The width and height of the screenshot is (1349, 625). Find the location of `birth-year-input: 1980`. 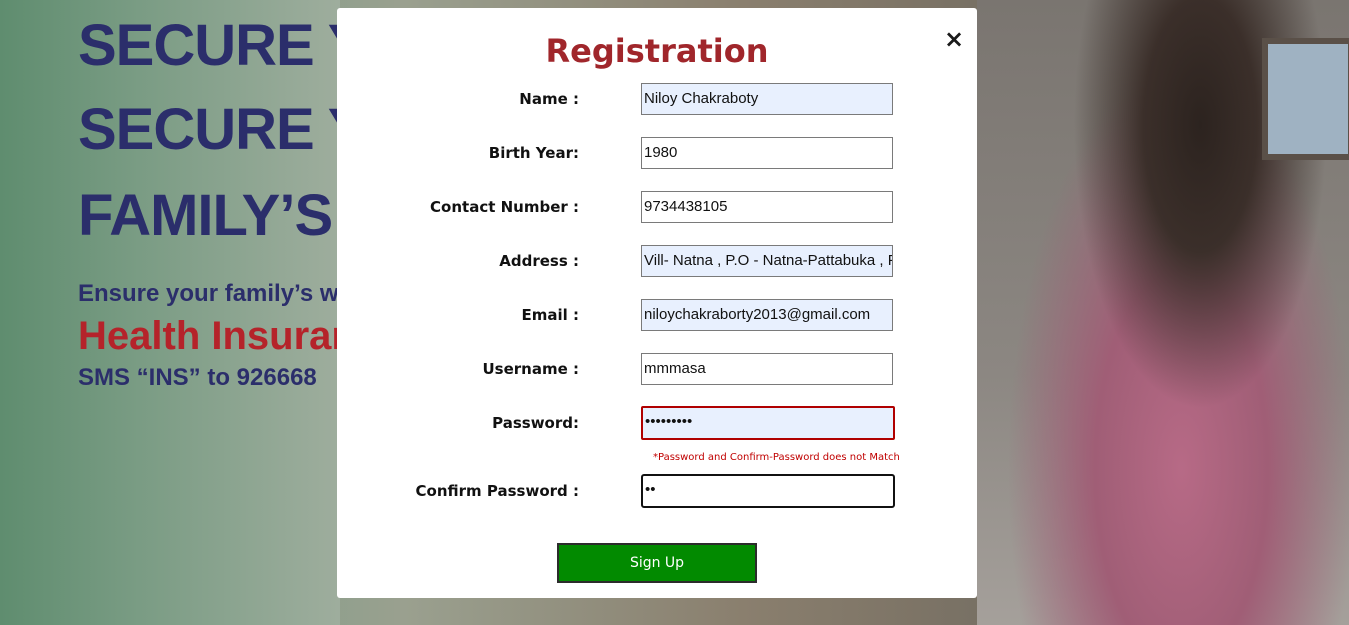

birth-year-input: 1980 is located at coordinates (767, 153).